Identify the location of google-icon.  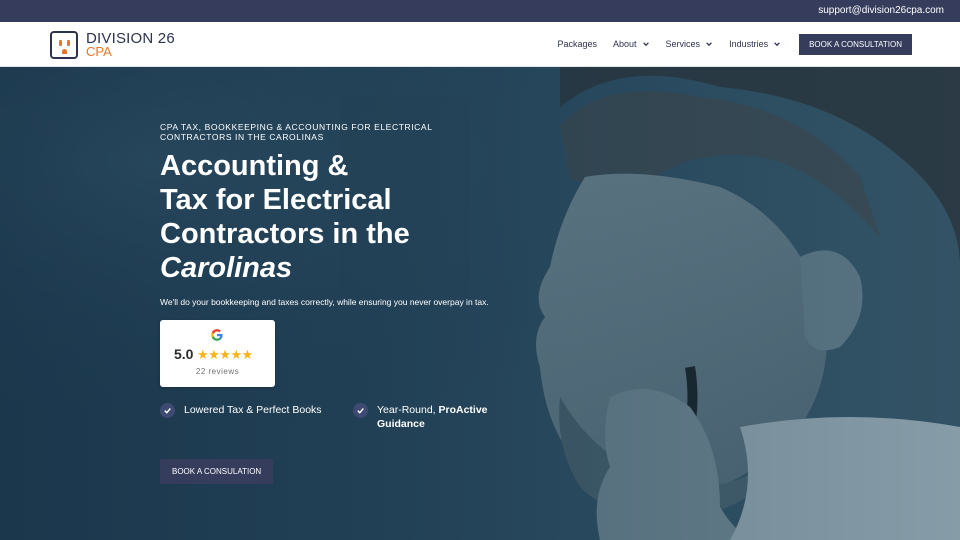
(217, 335).